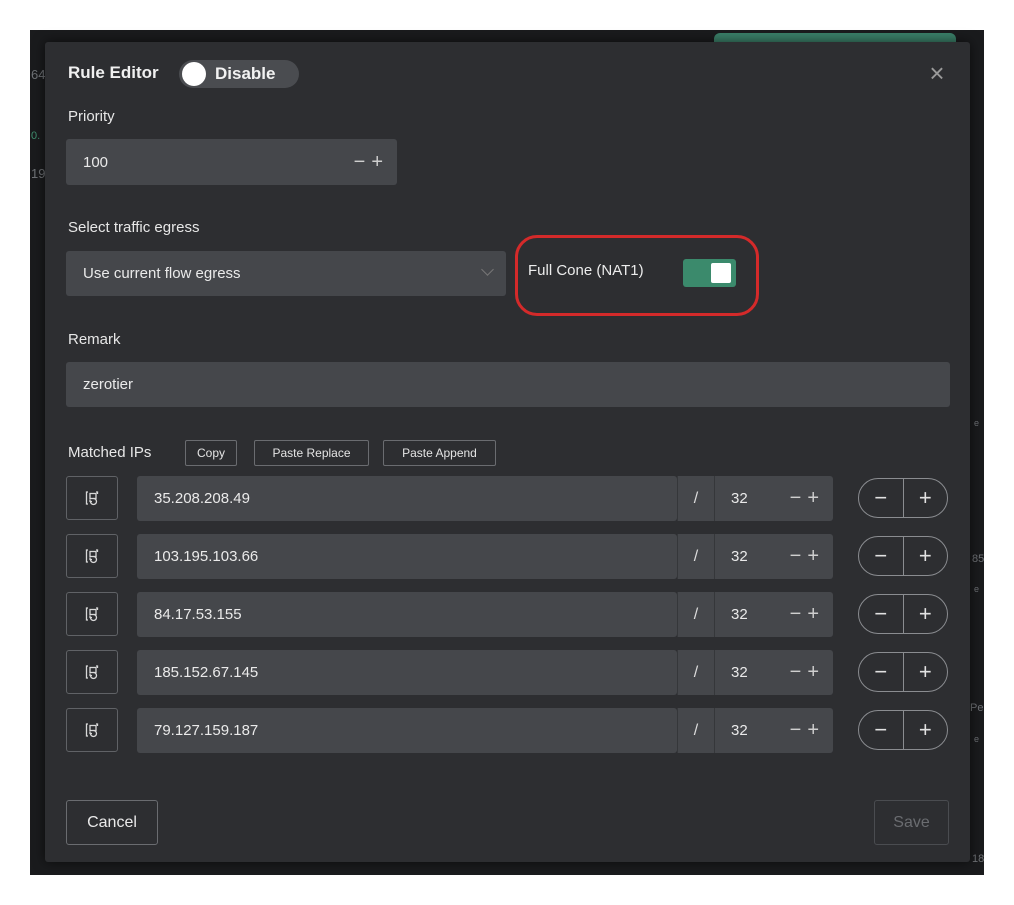  Describe the element at coordinates (94, 339) in the screenshot. I see `remark-label: Remark` at that location.